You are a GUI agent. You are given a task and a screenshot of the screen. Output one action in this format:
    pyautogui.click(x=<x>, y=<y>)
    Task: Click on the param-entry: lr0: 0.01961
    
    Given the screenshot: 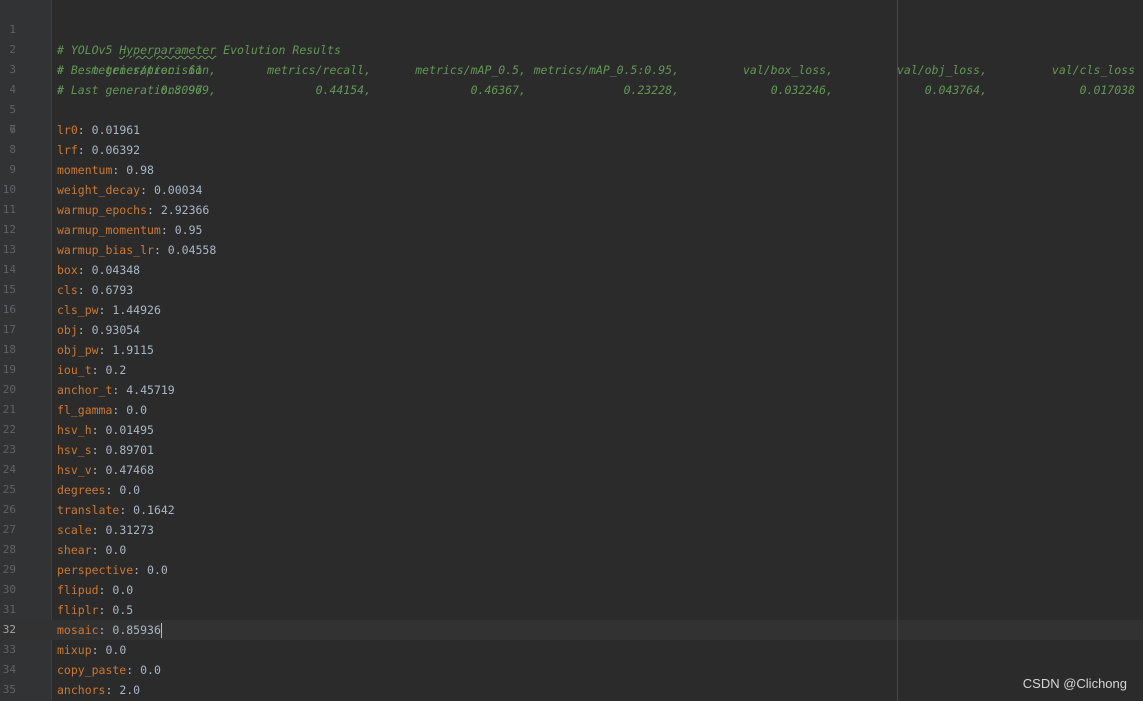 What is the action you would take?
    pyautogui.click(x=98, y=130)
    